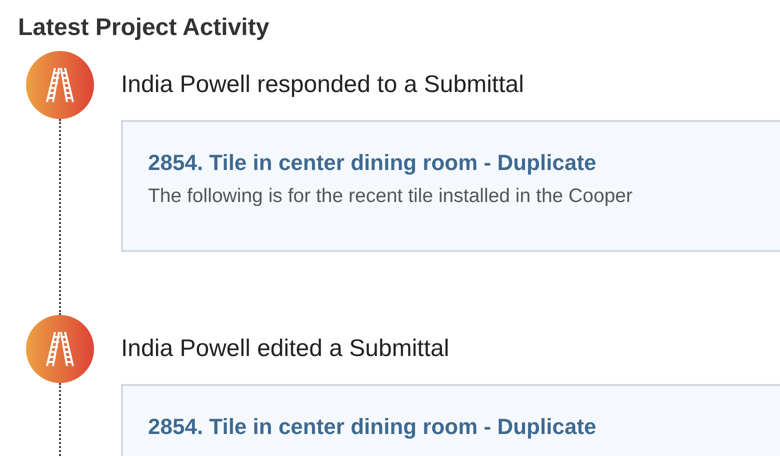 This screenshot has height=456, width=780. Describe the element at coordinates (323, 85) in the screenshot. I see `activity-summary: India Powell responded to a Submittal` at that location.